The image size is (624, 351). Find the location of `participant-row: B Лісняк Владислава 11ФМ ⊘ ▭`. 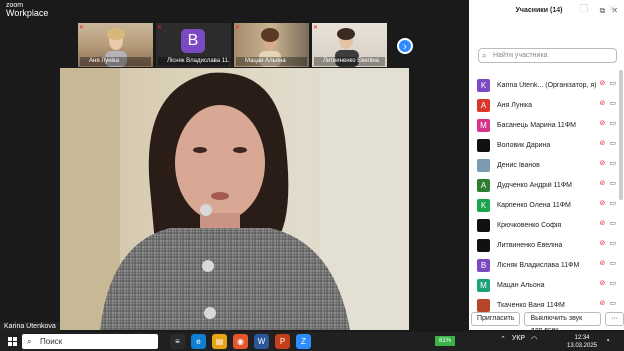

participant-row: B Лісняк Владислава 11ФМ ⊘ ▭ is located at coordinates (547, 265).